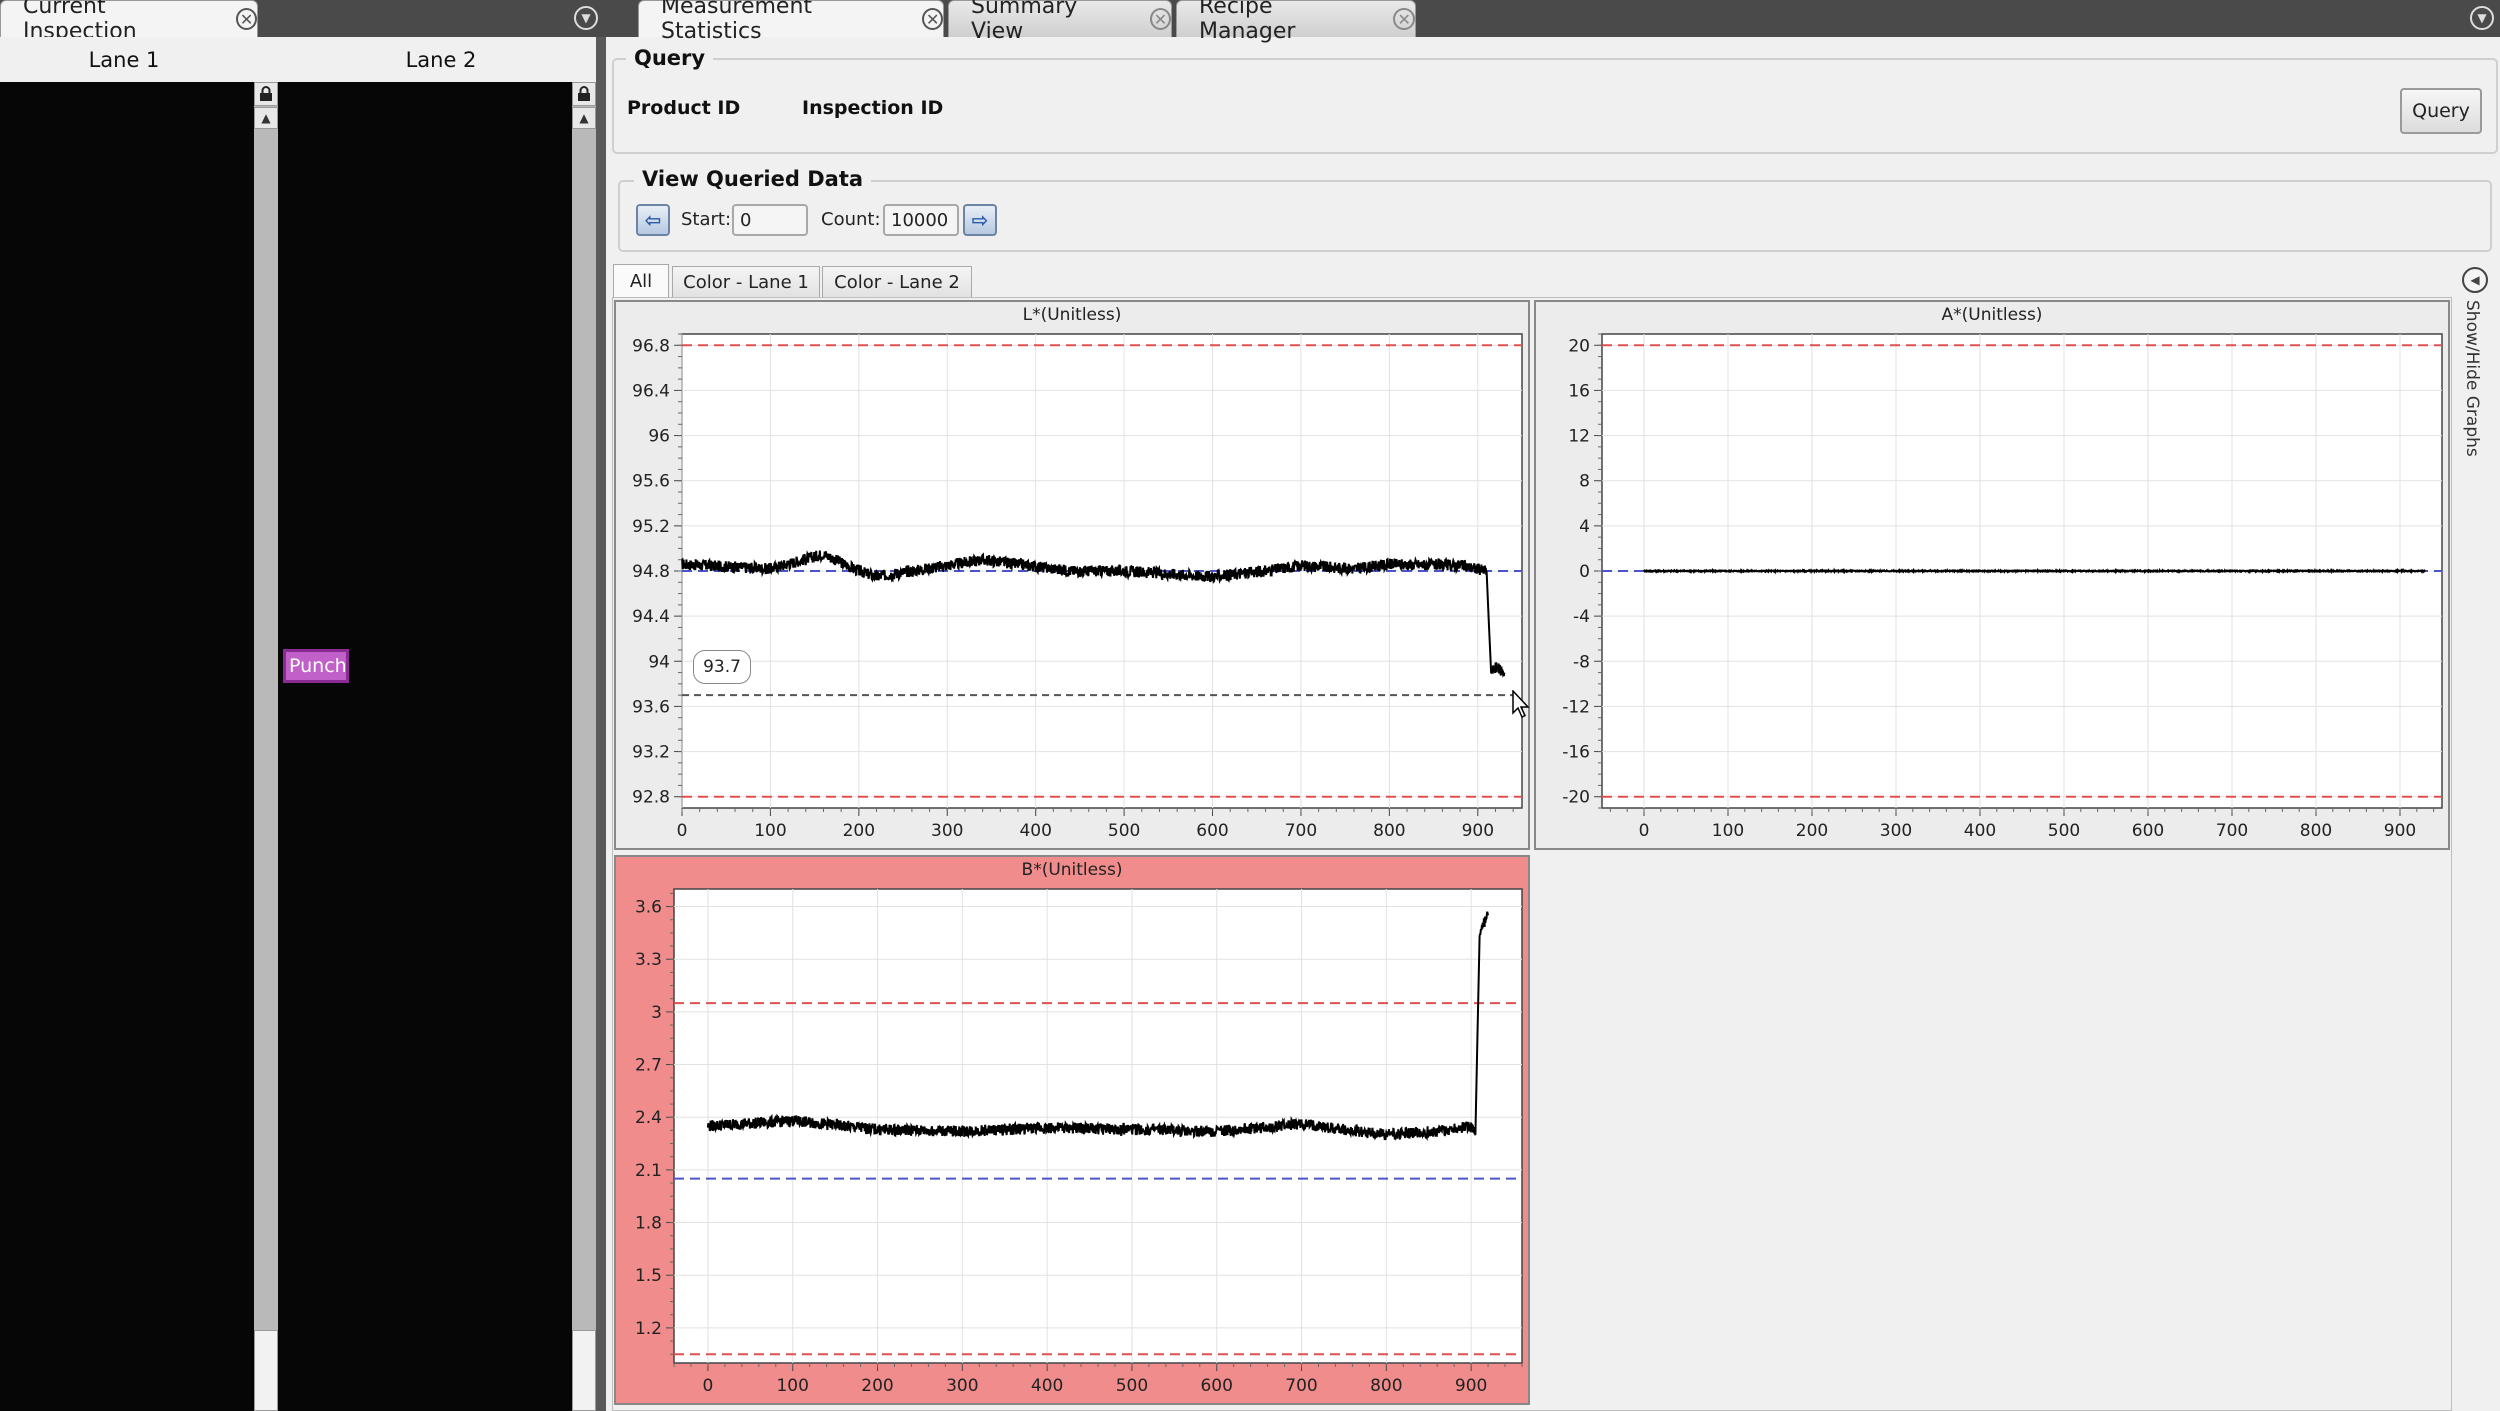  Describe the element at coordinates (584, 746) in the screenshot. I see `lane-2-scrollbar` at that location.